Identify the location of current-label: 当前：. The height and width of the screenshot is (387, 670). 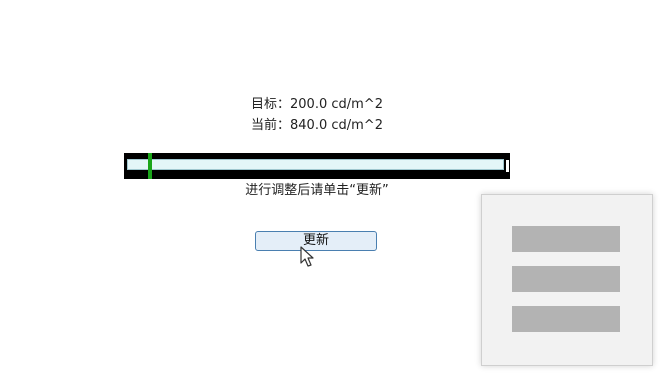
(271, 125).